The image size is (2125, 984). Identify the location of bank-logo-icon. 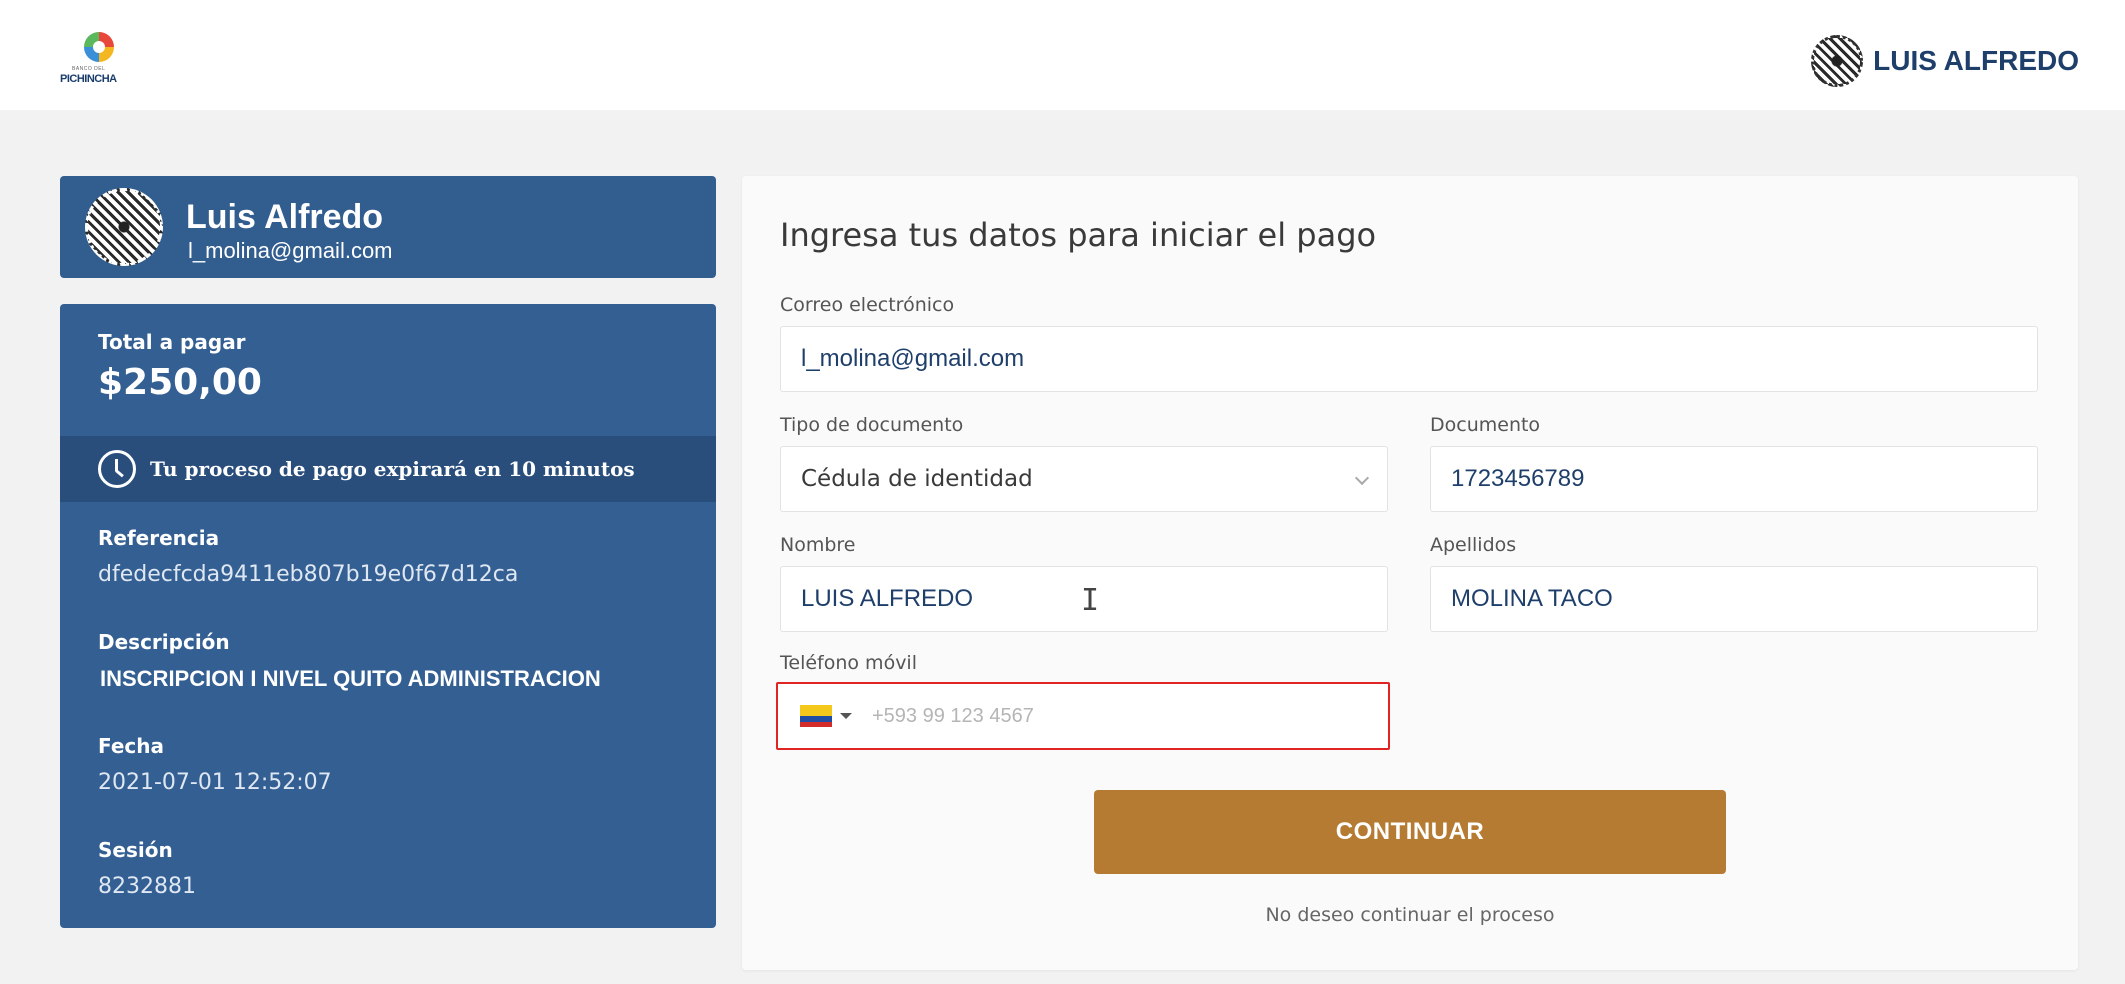
(99, 47).